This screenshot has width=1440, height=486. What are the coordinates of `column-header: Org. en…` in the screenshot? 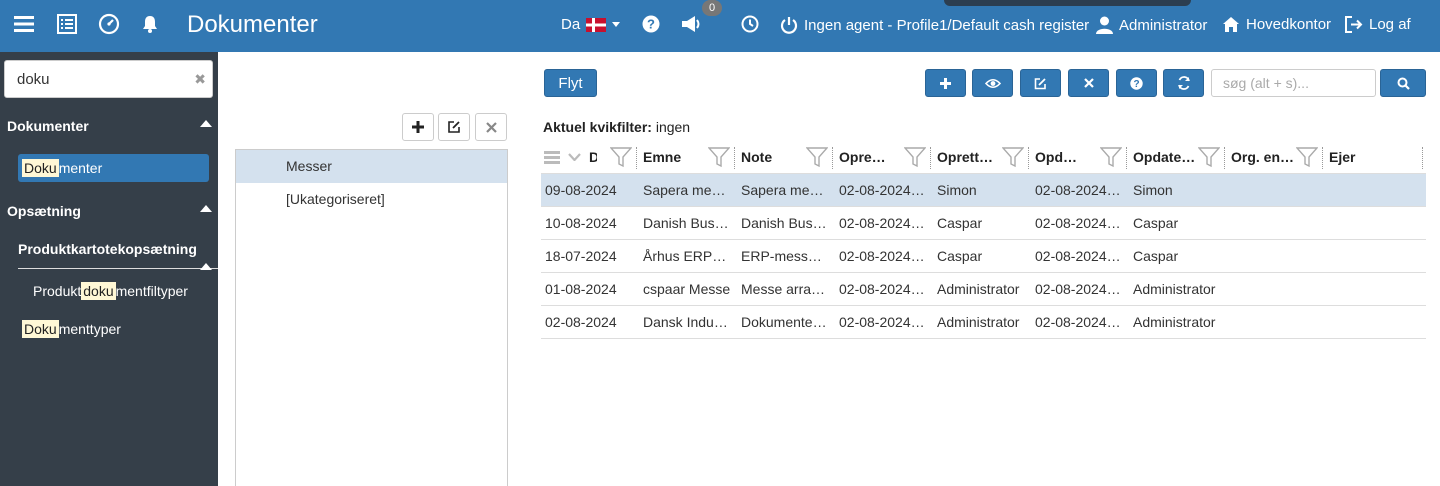 It's located at (1263, 157).